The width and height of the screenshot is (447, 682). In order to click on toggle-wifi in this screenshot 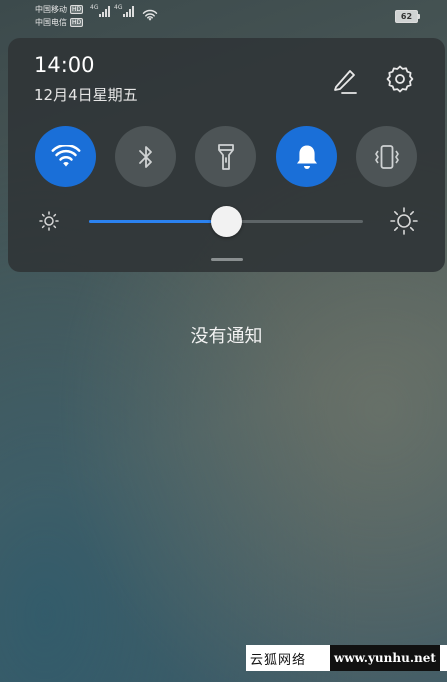, I will do `click(65, 156)`.